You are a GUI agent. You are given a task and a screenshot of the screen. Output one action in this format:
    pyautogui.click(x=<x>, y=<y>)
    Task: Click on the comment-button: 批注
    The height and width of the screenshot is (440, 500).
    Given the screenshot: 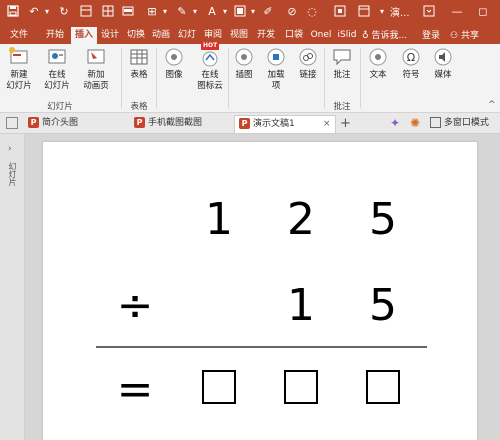 What is the action you would take?
    pyautogui.click(x=342, y=63)
    